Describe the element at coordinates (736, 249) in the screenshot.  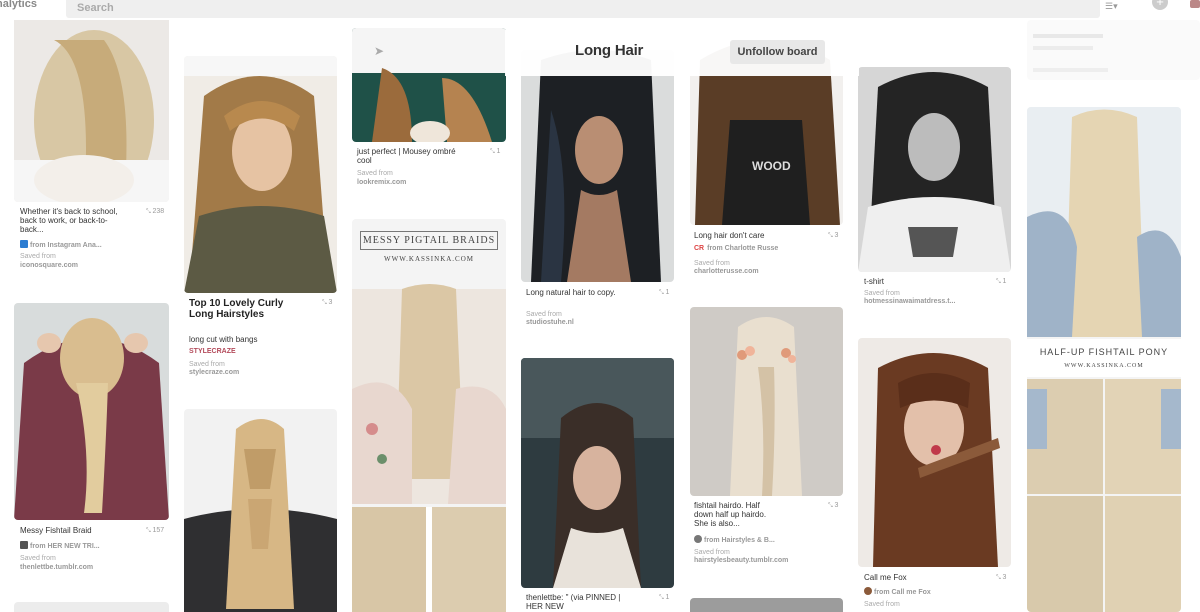
I see `pin-source: CR from Charlotte Russe` at that location.